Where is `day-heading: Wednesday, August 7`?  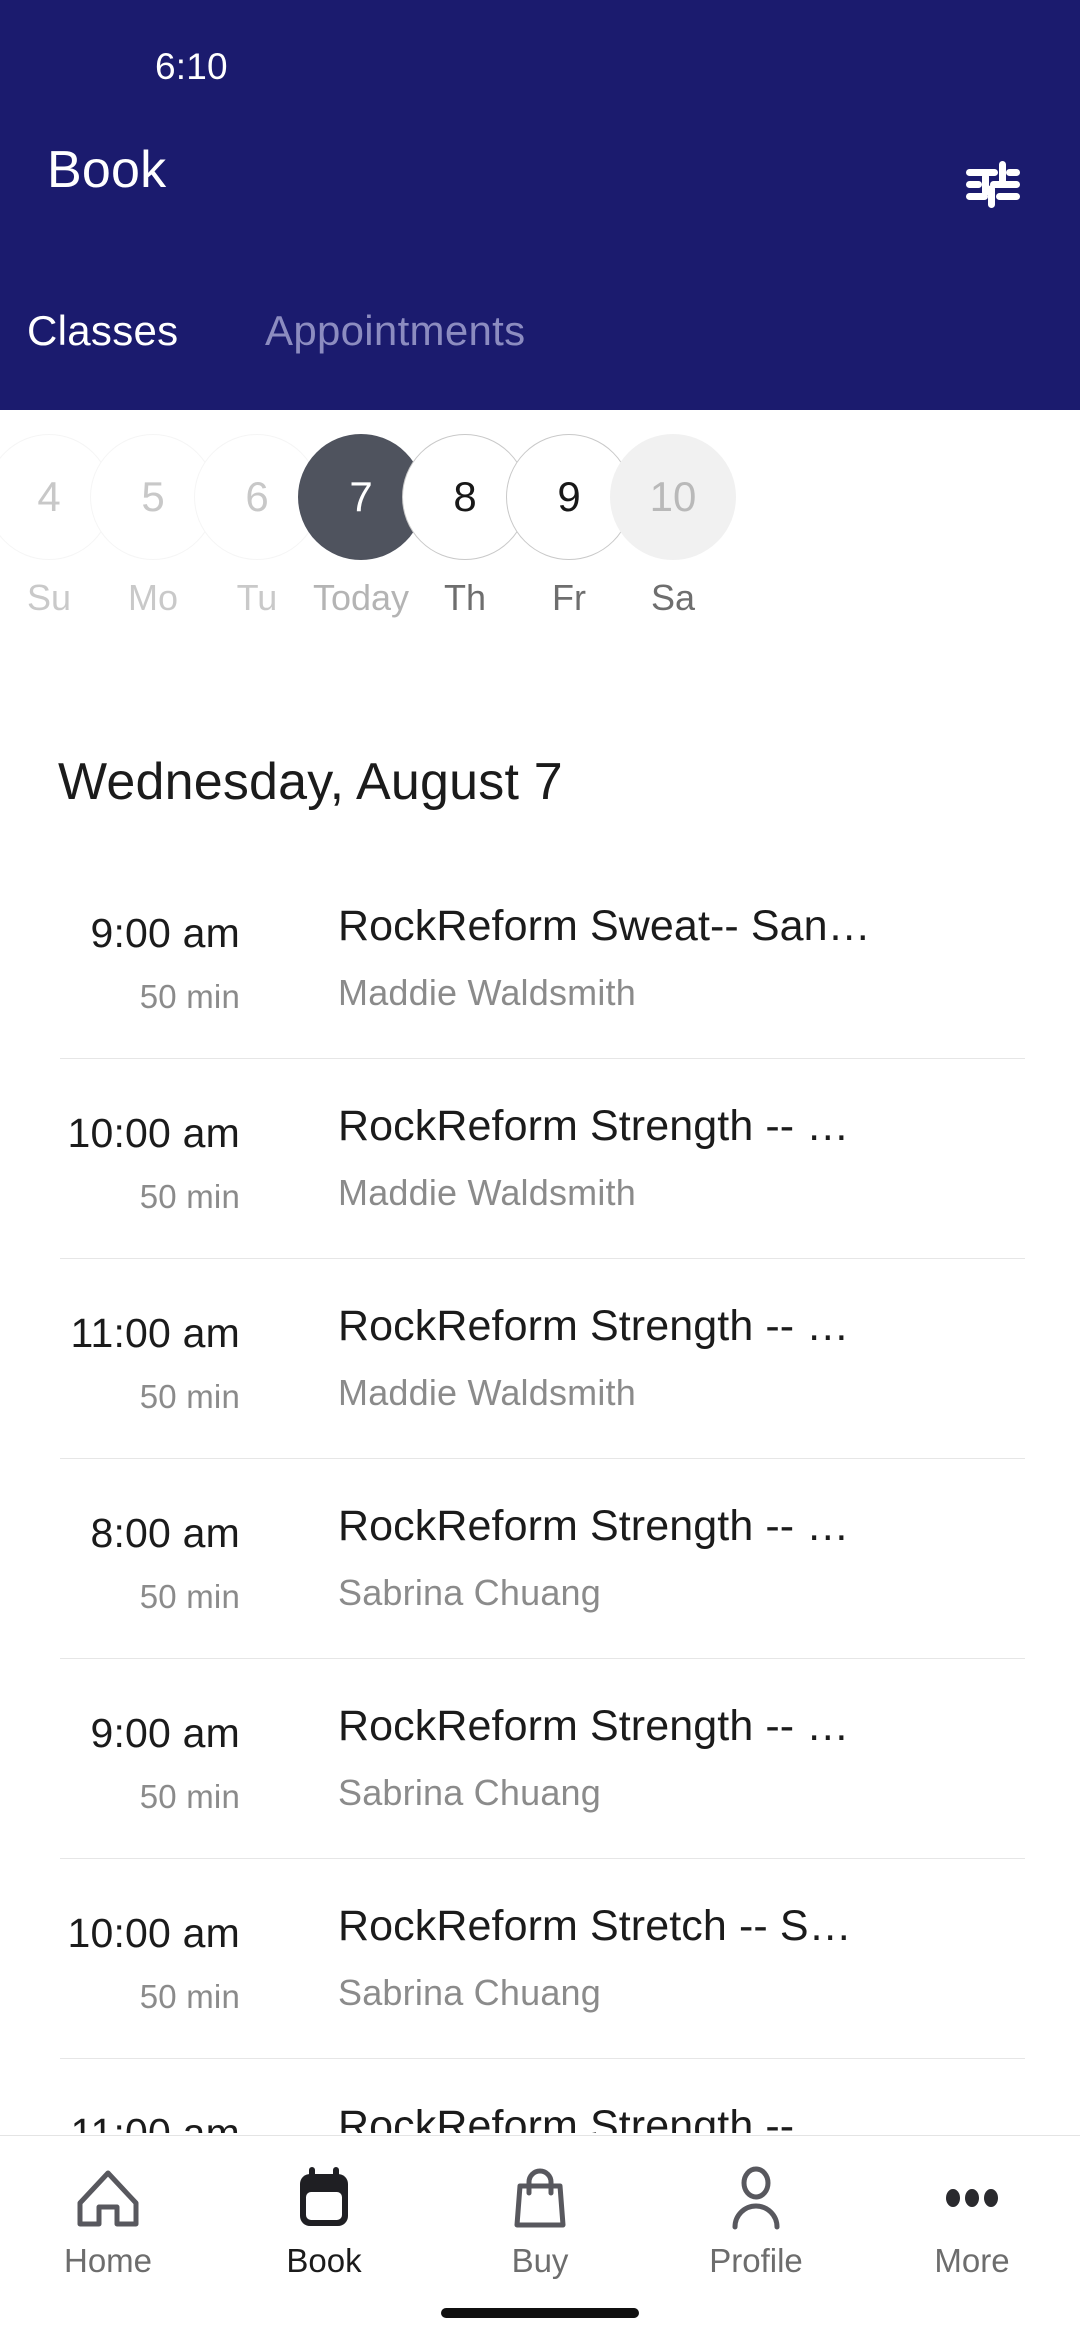
day-heading: Wednesday, August 7 is located at coordinates (310, 782).